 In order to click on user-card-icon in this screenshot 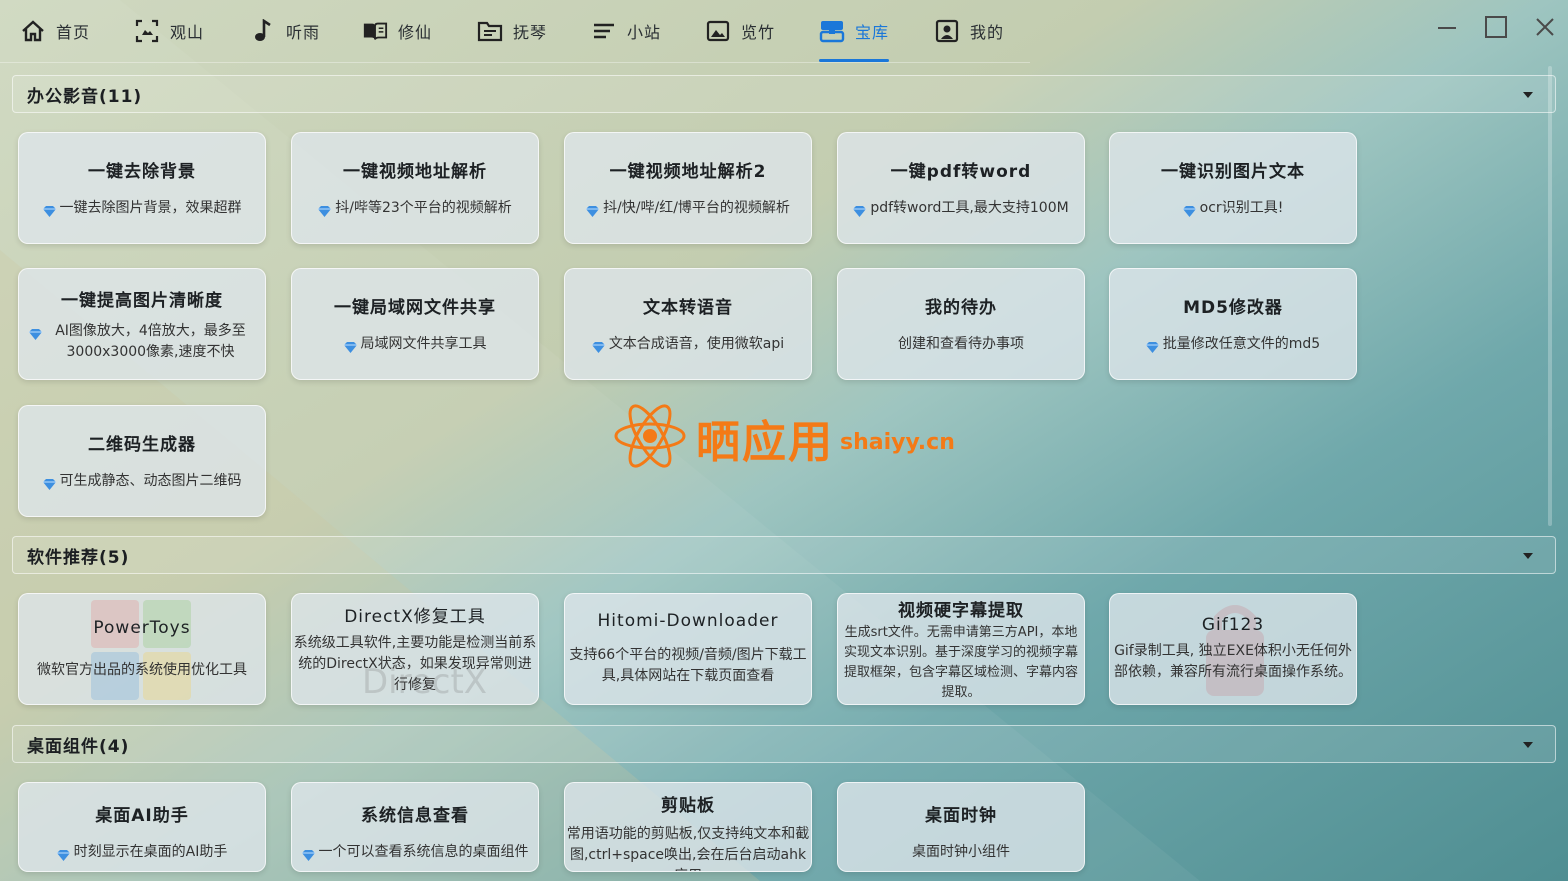, I will do `click(947, 31)`.